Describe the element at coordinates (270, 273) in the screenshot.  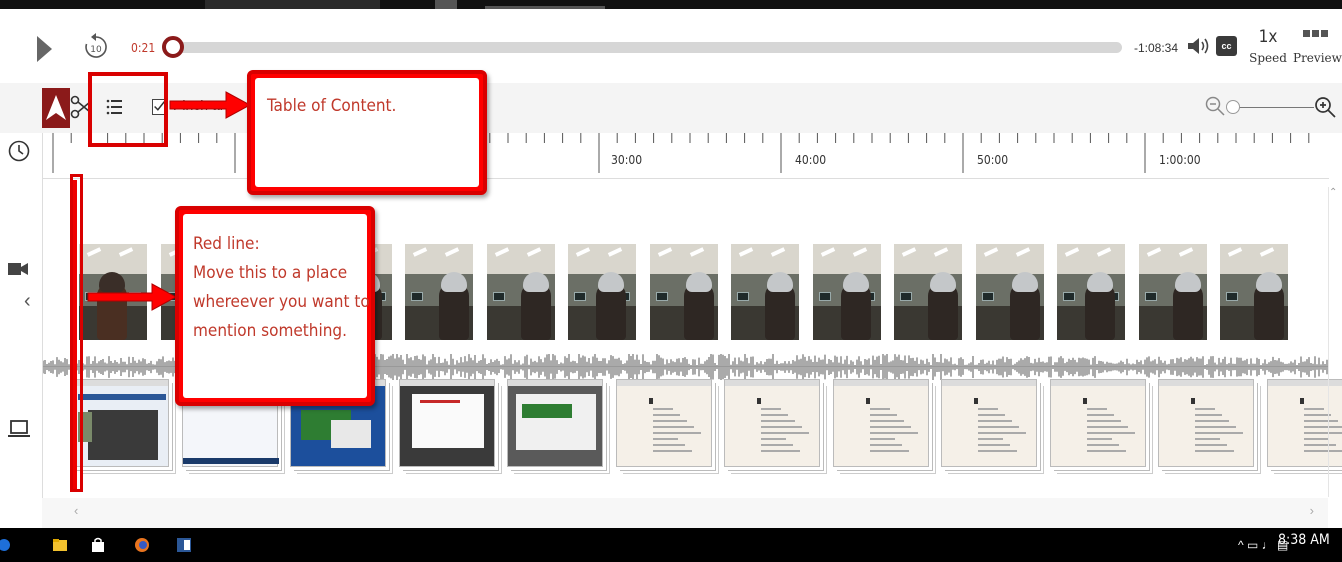
I see `callout-line: Move this to a place` at that location.